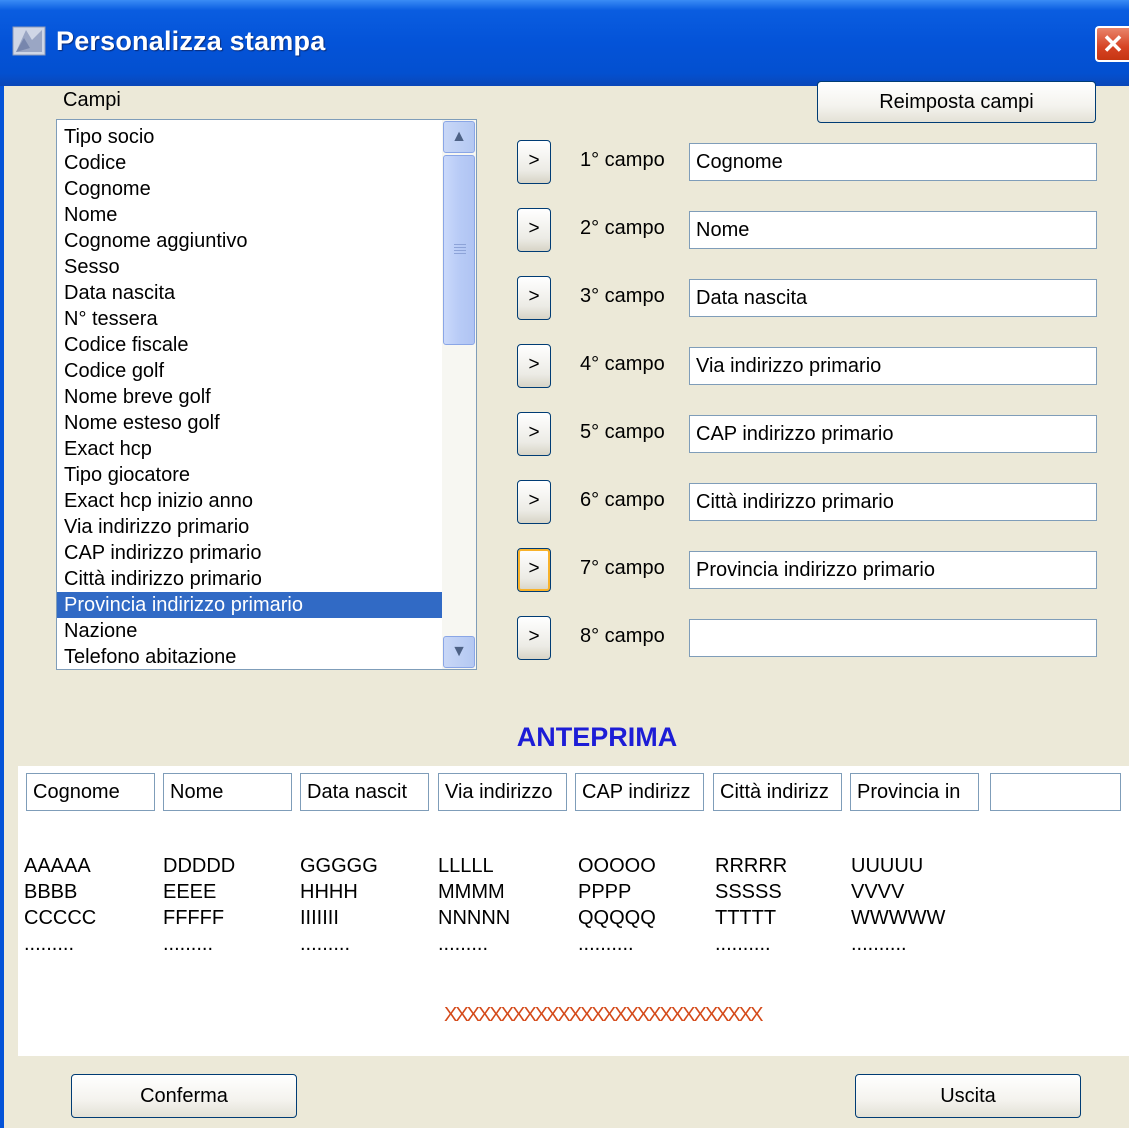  What do you see at coordinates (90, 792) in the screenshot?
I see `preview-header-cell: Cognome` at bounding box center [90, 792].